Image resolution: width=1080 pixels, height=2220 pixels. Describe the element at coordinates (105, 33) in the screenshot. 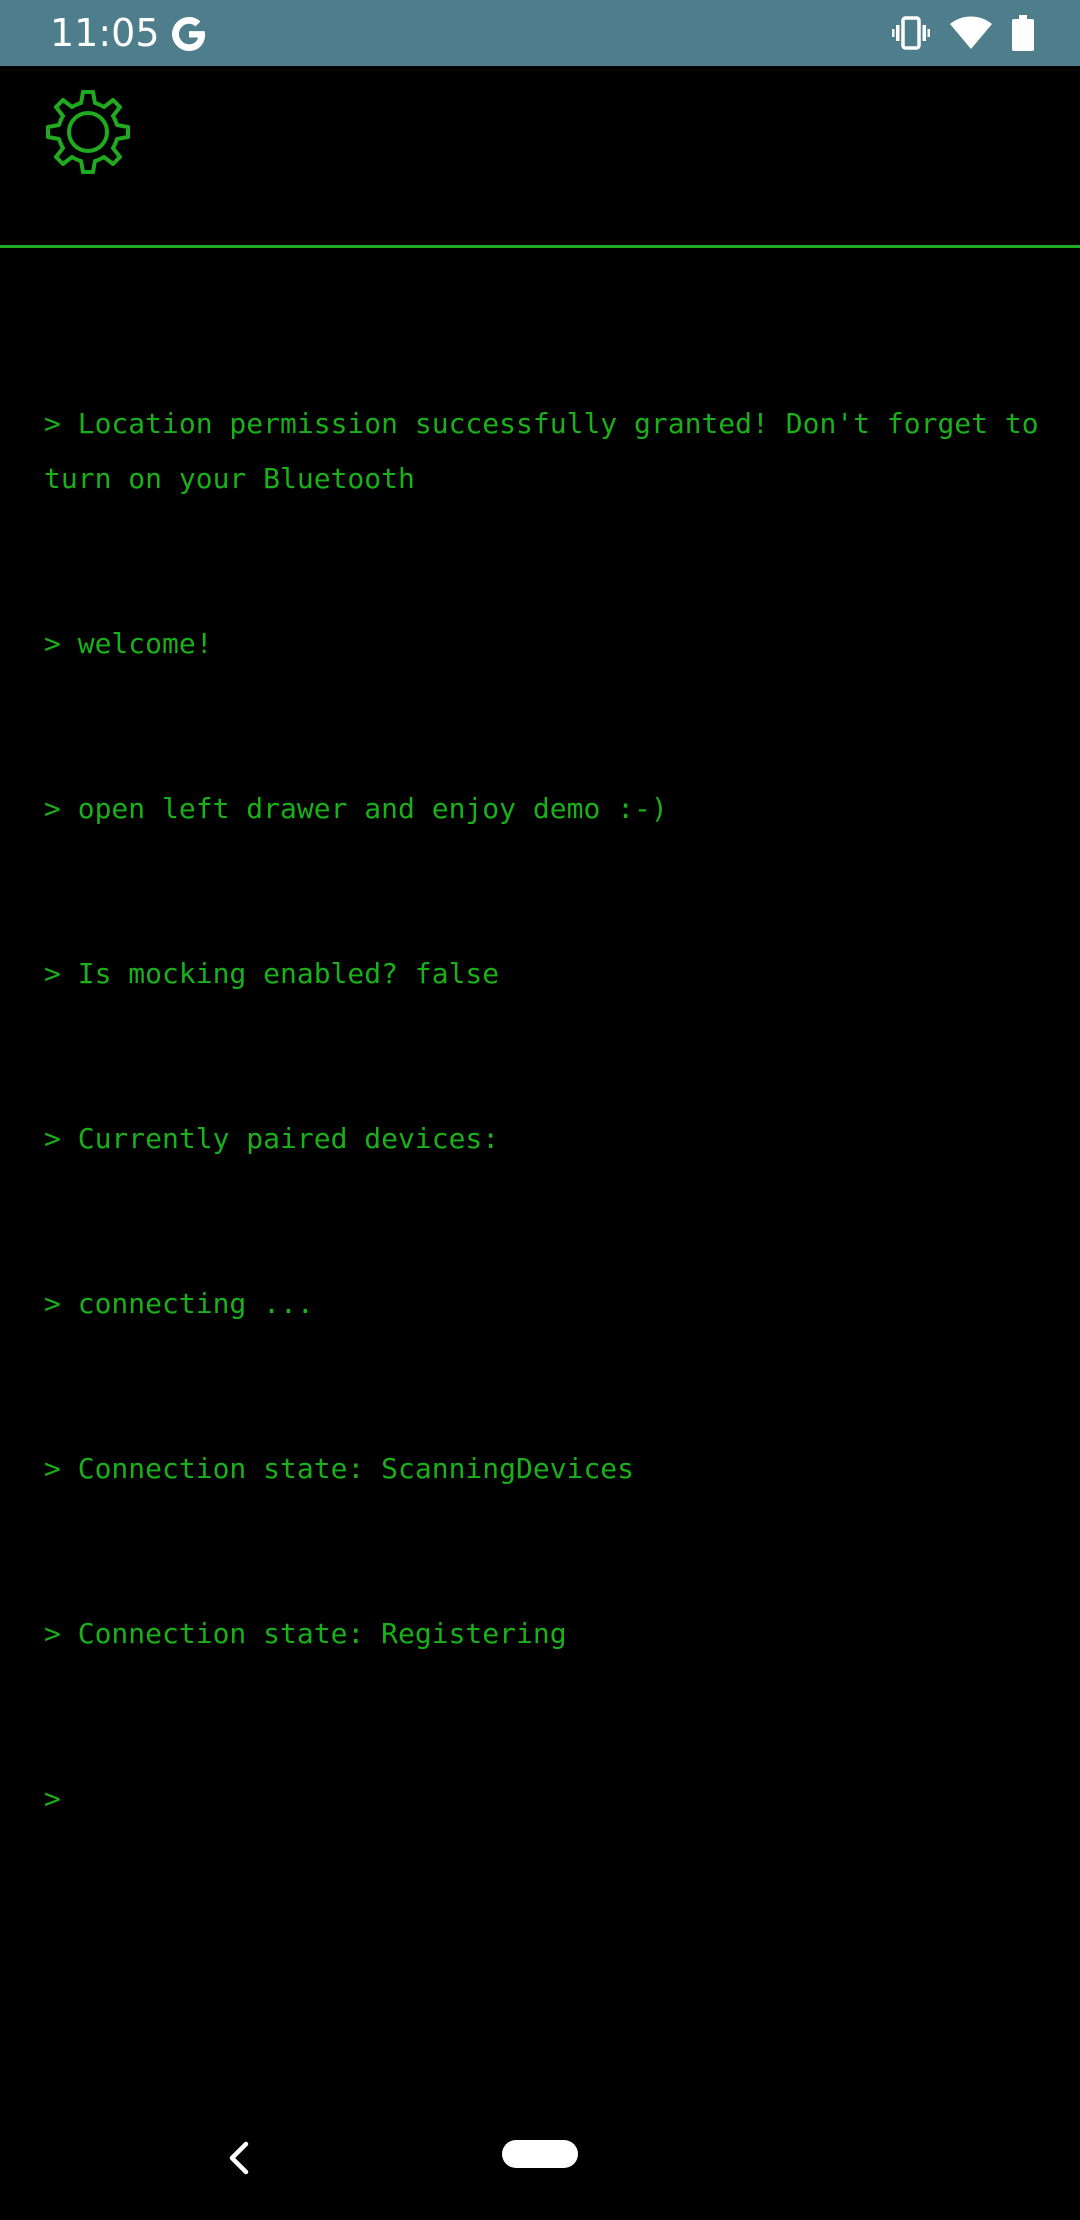

I see `status-time: 11:05` at that location.